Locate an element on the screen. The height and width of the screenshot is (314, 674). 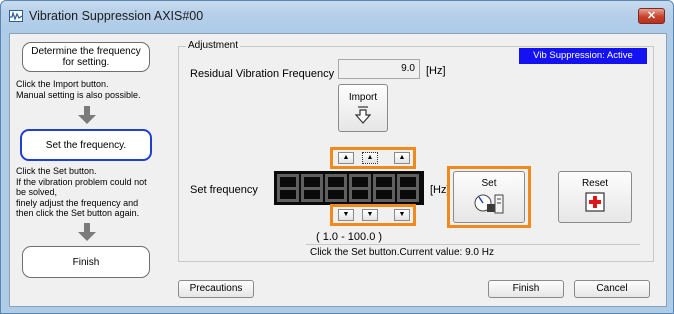
frequency-seven-segment-display is located at coordinates (349, 188).